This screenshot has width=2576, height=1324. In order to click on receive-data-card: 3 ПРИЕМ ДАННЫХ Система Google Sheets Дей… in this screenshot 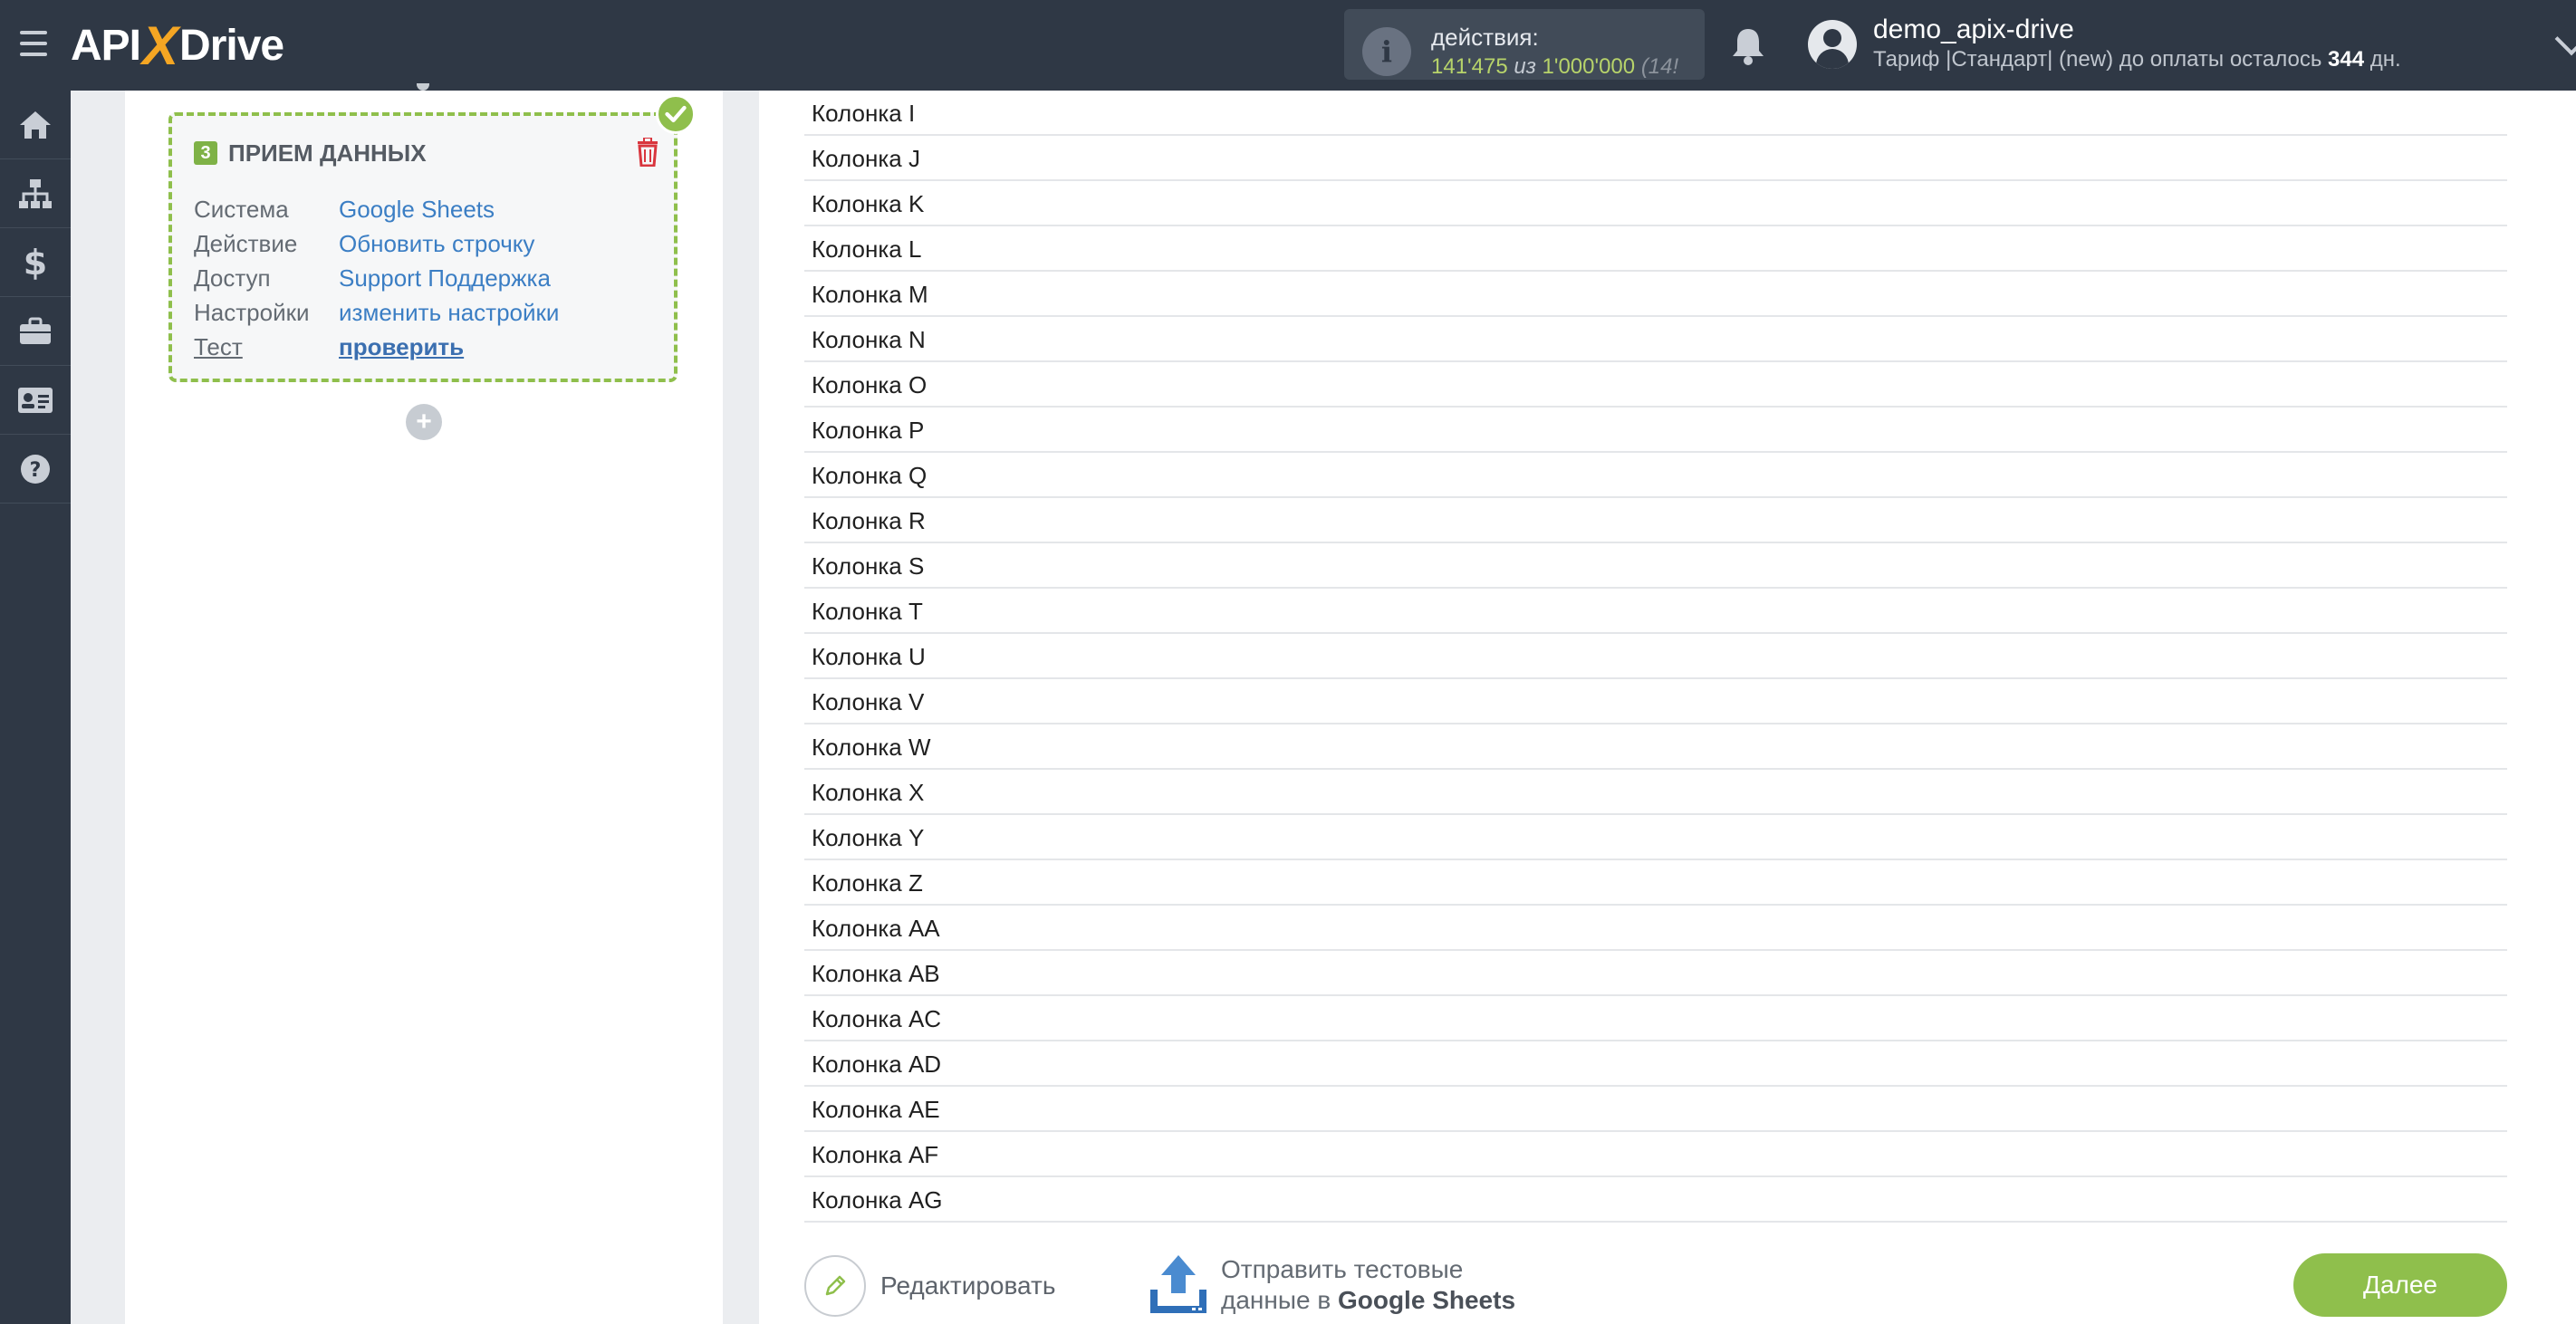, I will do `click(423, 247)`.